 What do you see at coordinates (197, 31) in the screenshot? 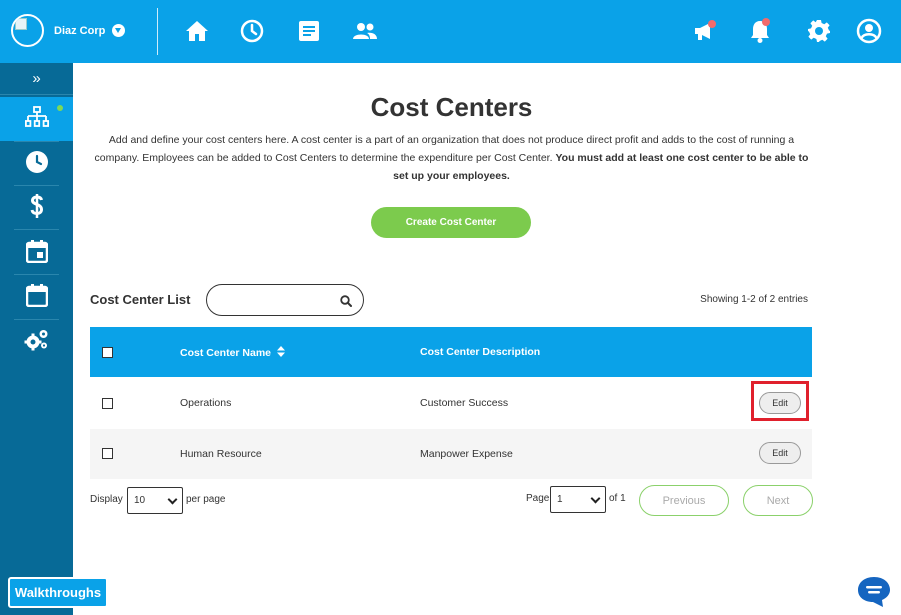
I see `home-icon` at bounding box center [197, 31].